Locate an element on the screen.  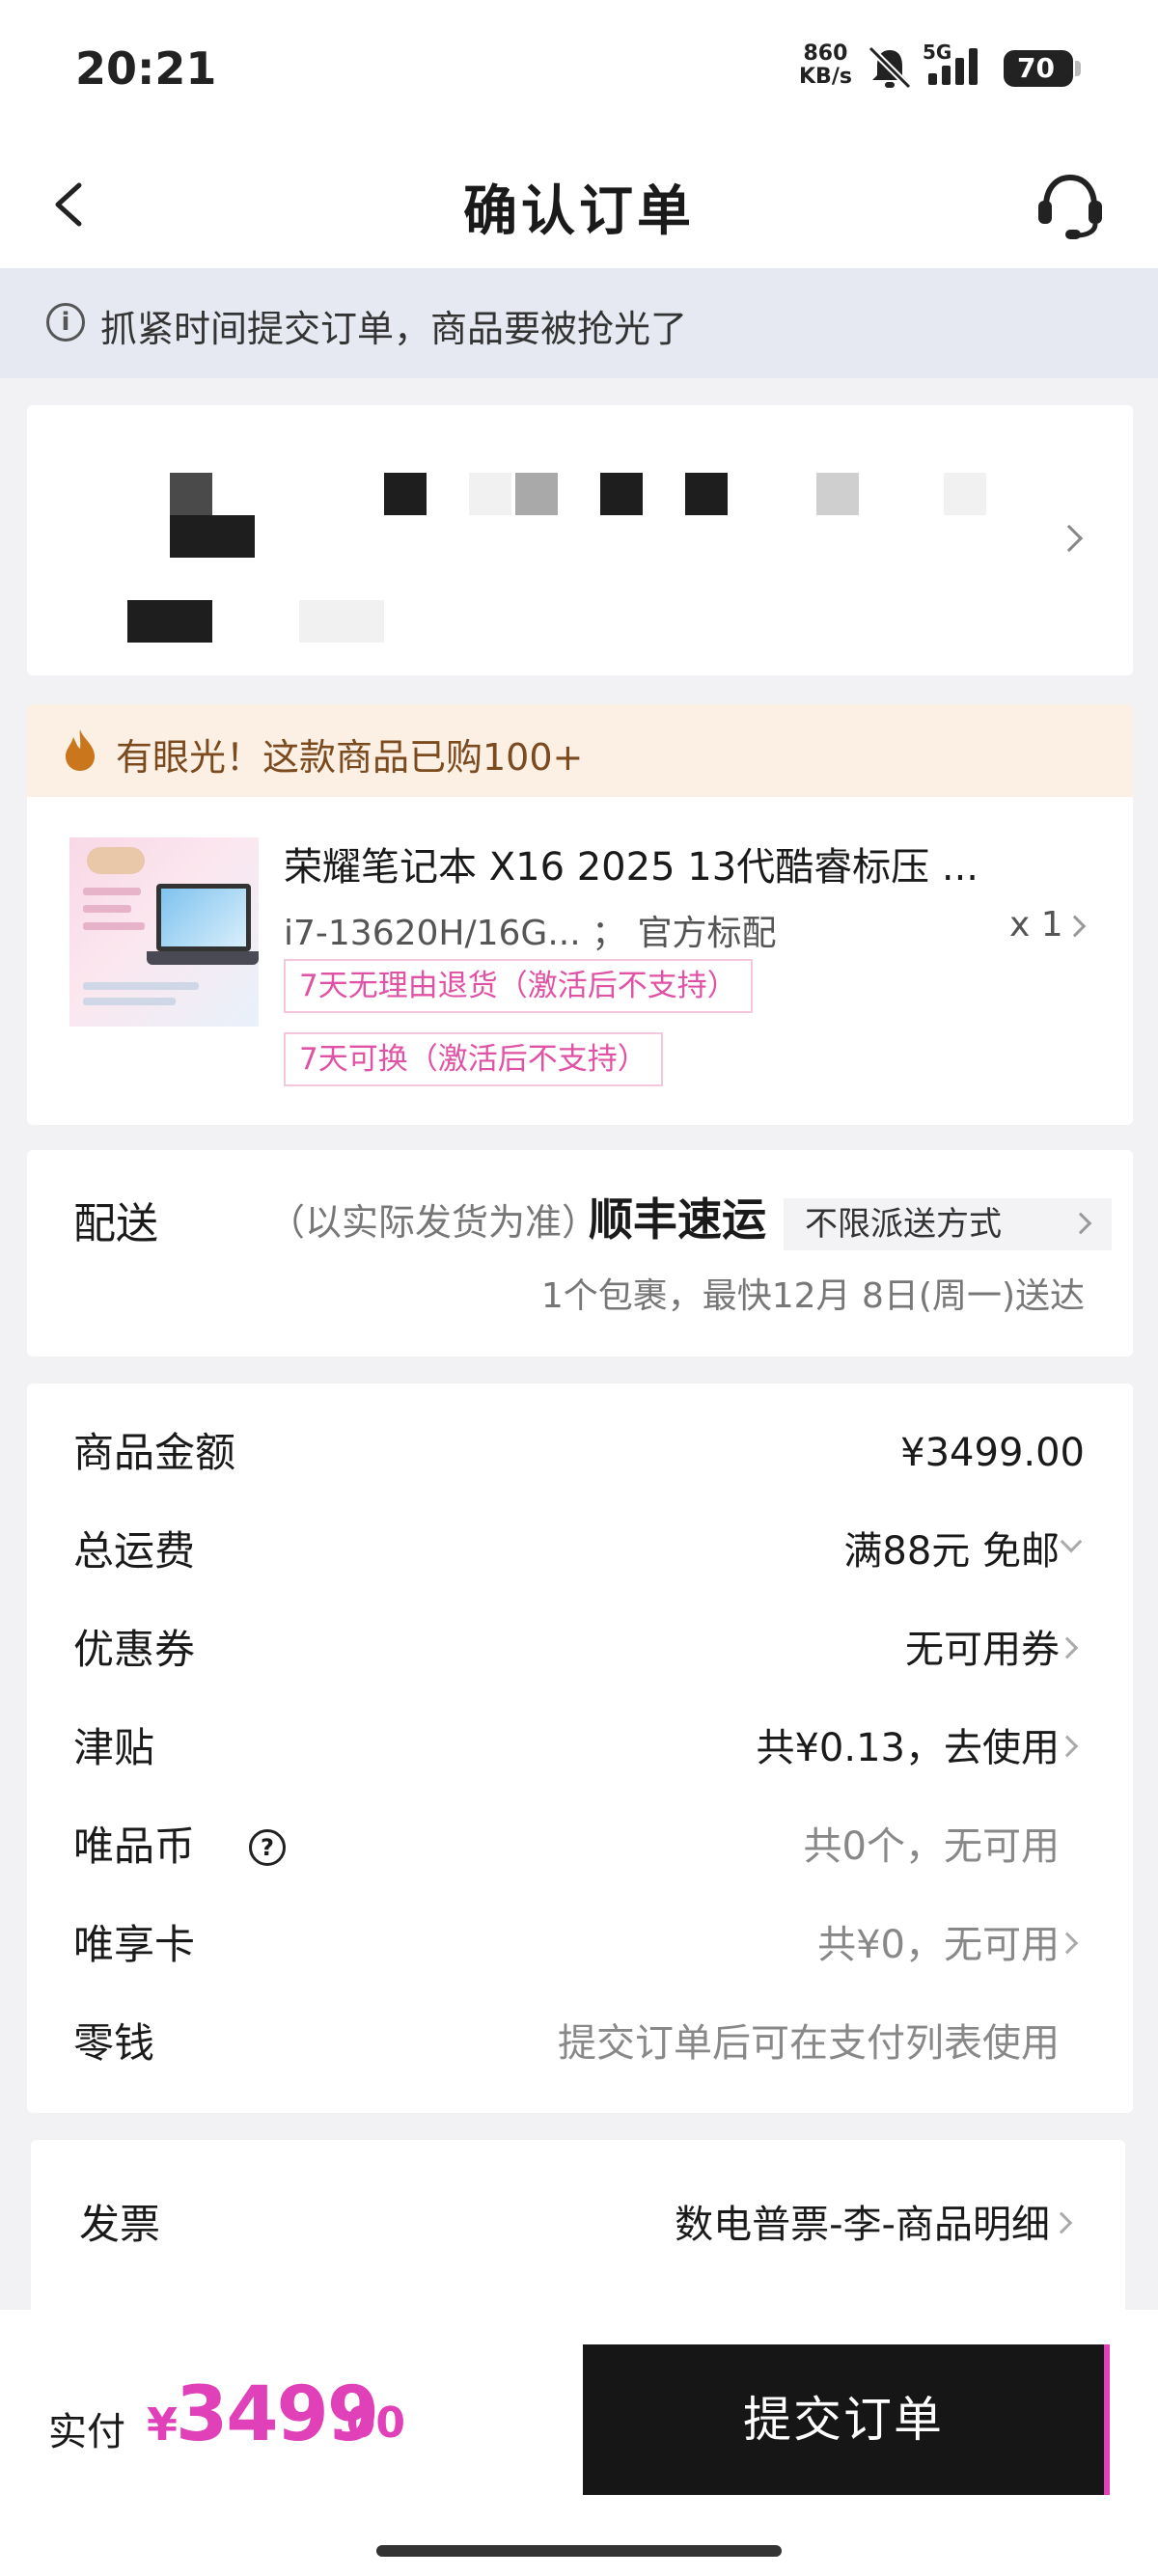
battery-icon: 70 is located at coordinates (1042, 68).